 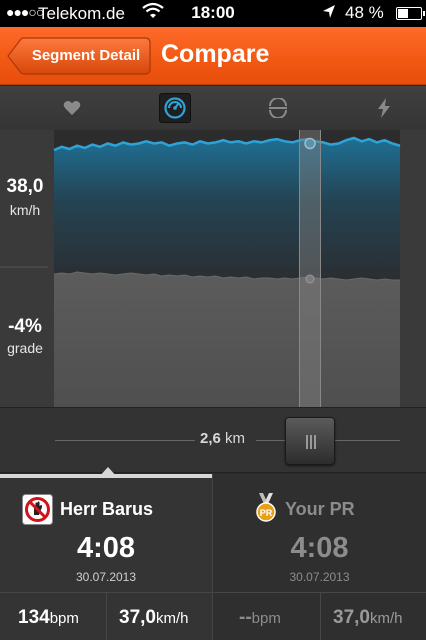 I want to click on pr-speed: 37,0km/h, so click(x=368, y=618).